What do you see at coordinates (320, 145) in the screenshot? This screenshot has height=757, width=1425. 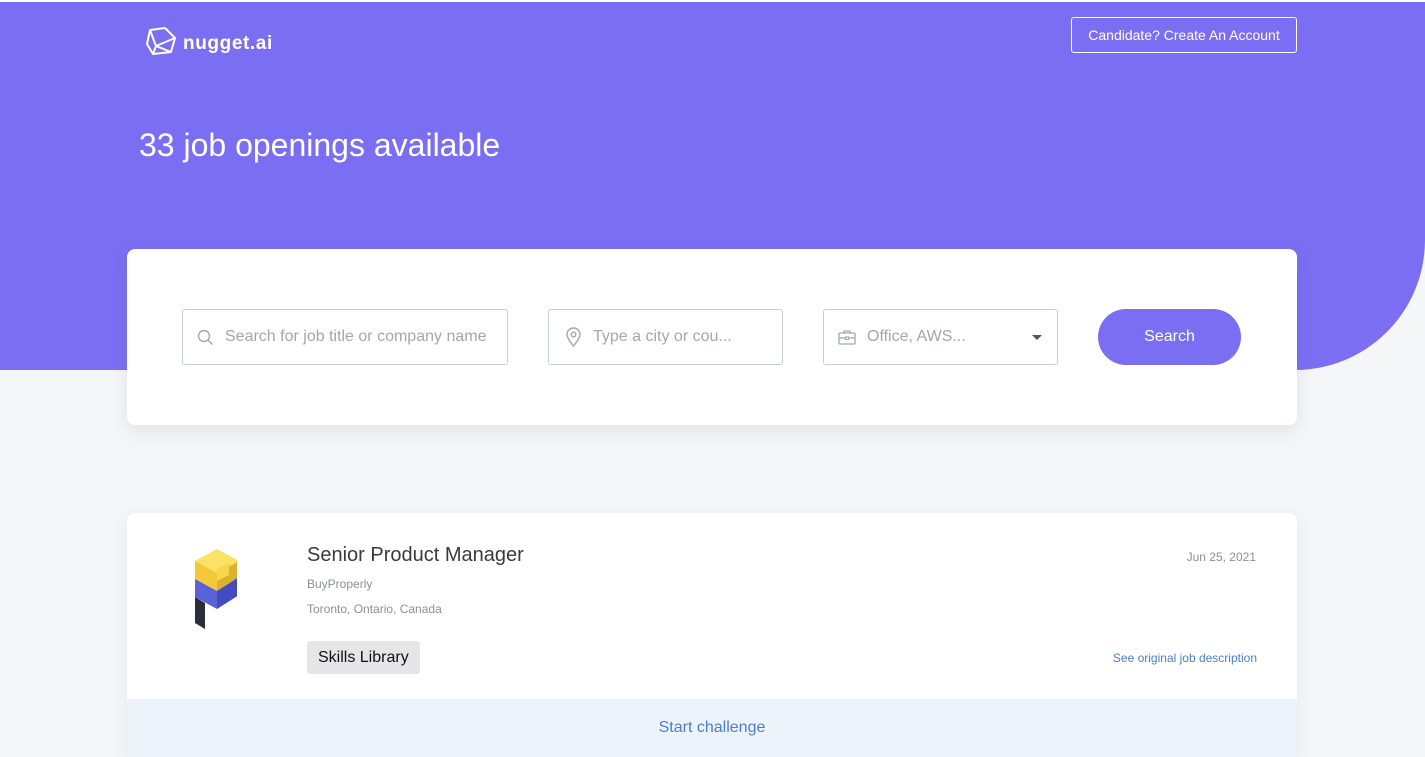 I see `page-title: 33 job openings available` at bounding box center [320, 145].